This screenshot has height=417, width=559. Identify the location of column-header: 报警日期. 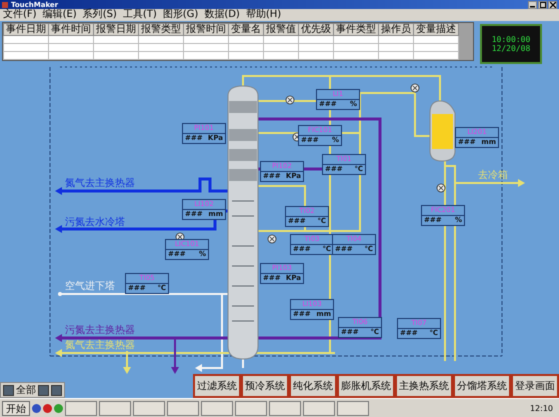
(116, 30).